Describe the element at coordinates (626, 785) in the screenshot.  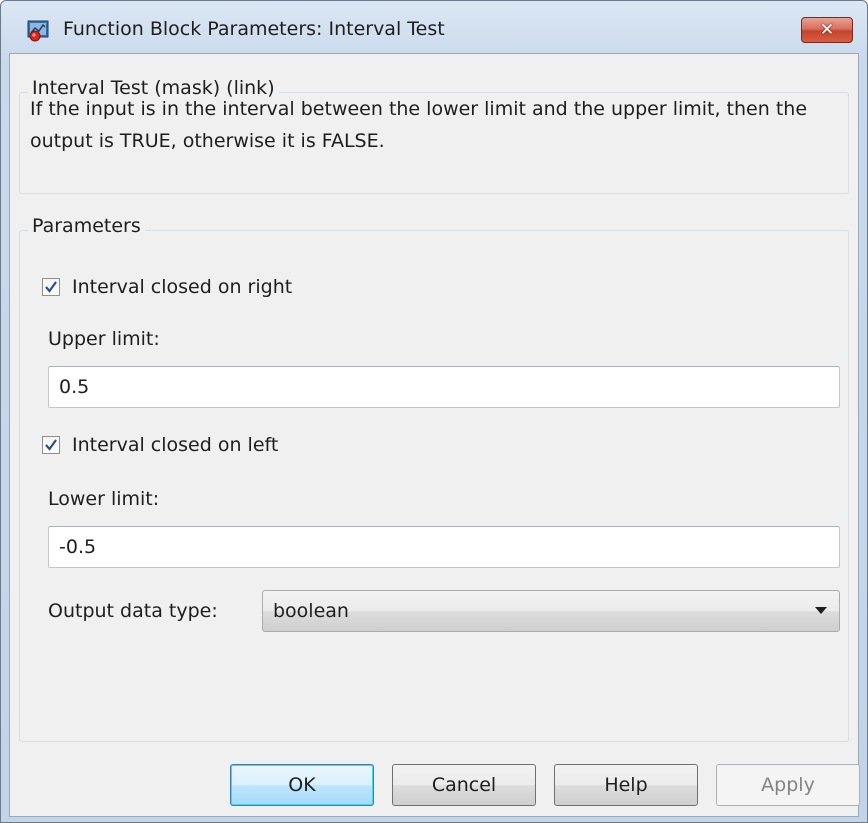
I see `help-button: Help` at that location.